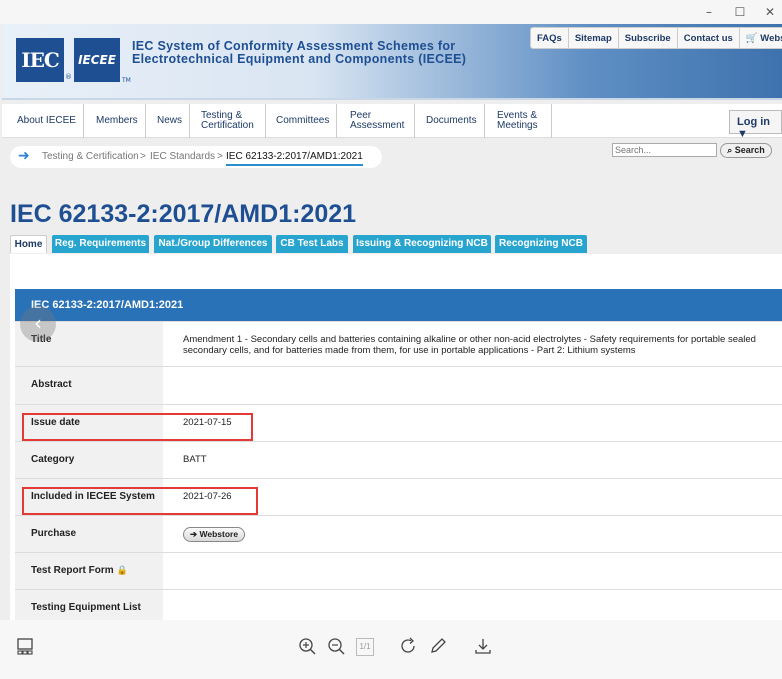  What do you see at coordinates (194, 534) in the screenshot?
I see `arrow-right-icon: ➔` at bounding box center [194, 534].